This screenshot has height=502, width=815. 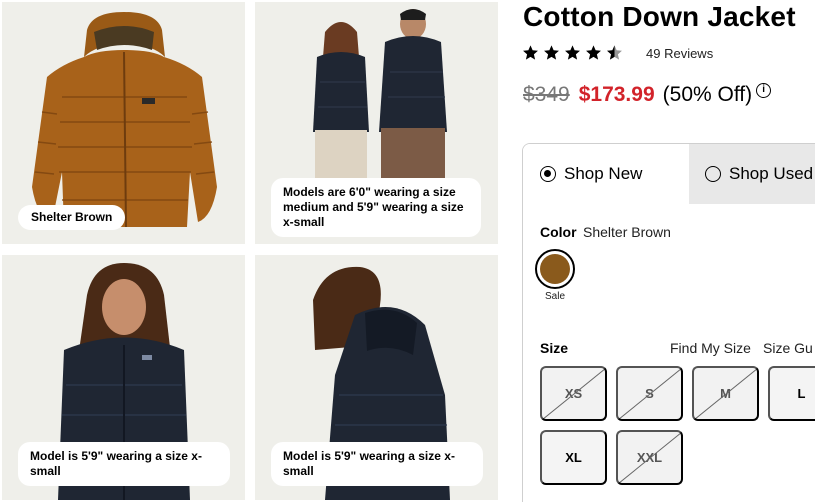 What do you see at coordinates (649, 457) in the screenshot?
I see `size-option-xxl: XXL` at bounding box center [649, 457].